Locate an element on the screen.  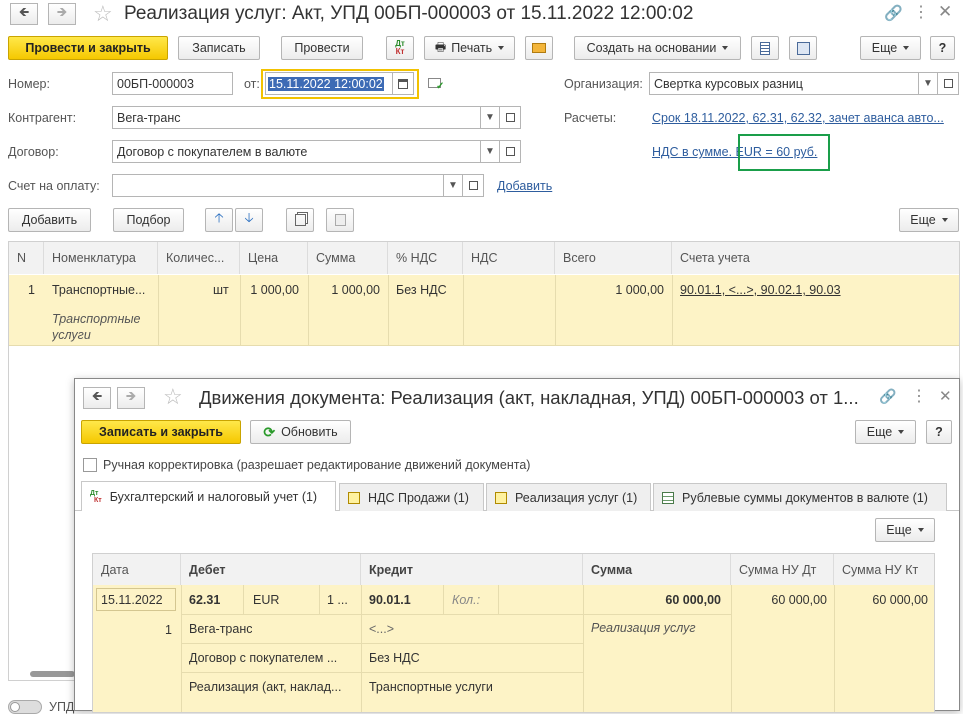
dialog-more-button: Еще is located at coordinates (885, 432).